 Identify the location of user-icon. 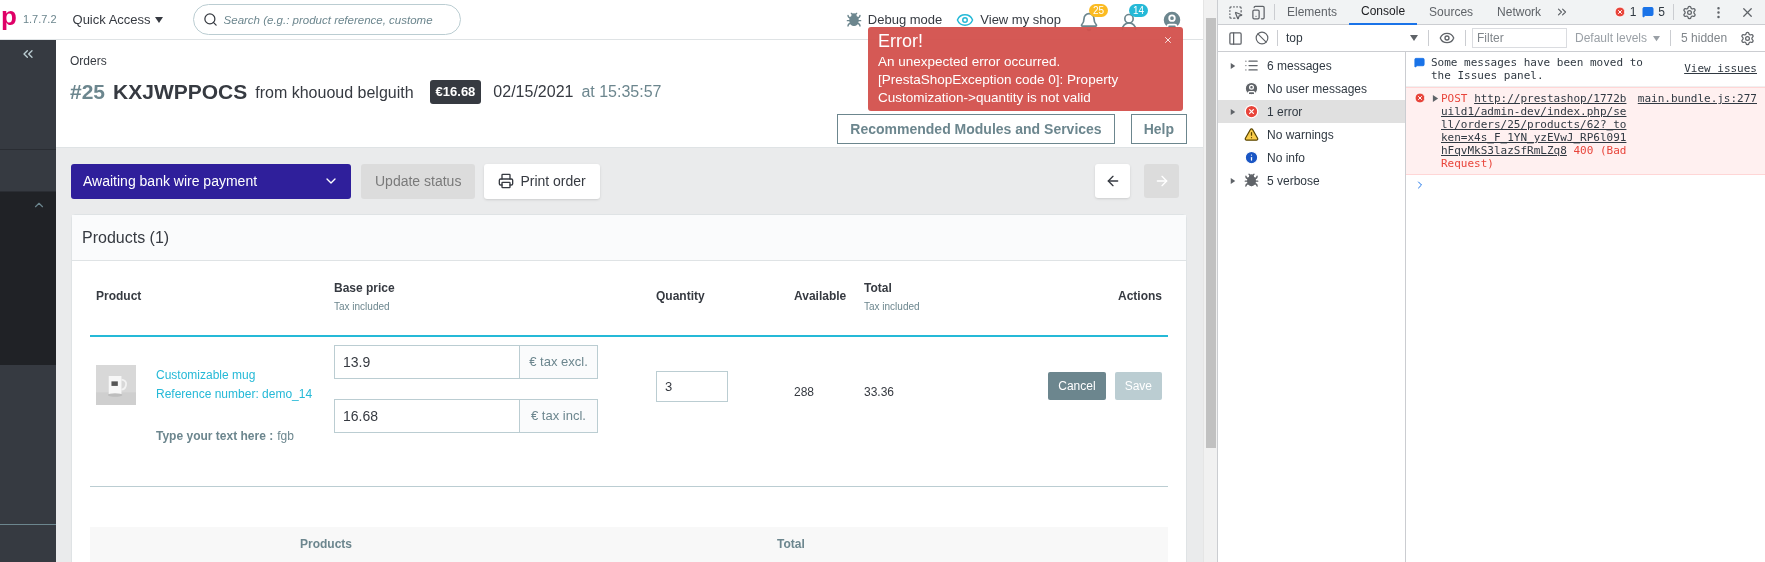
(1251, 88).